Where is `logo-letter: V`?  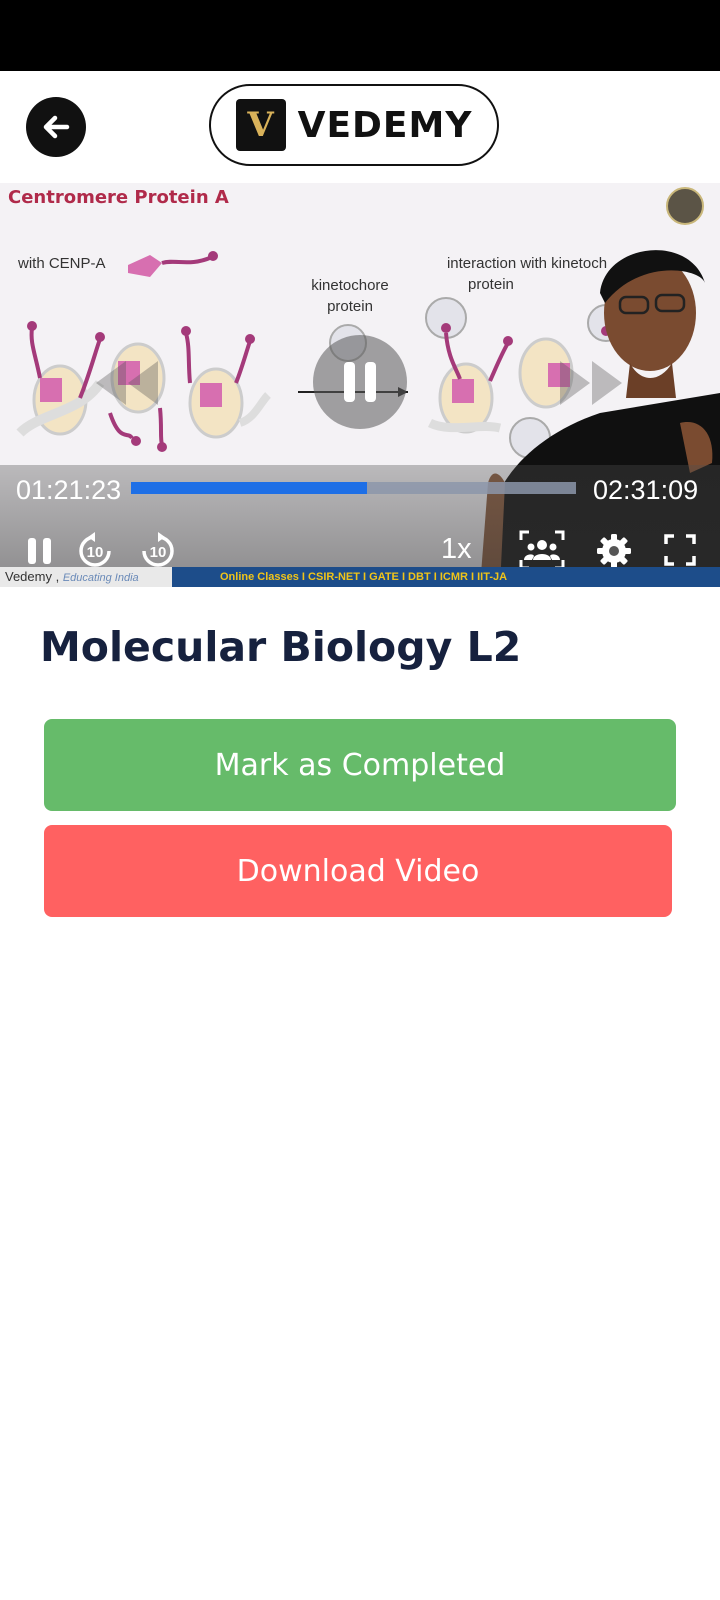 logo-letter: V is located at coordinates (260, 125).